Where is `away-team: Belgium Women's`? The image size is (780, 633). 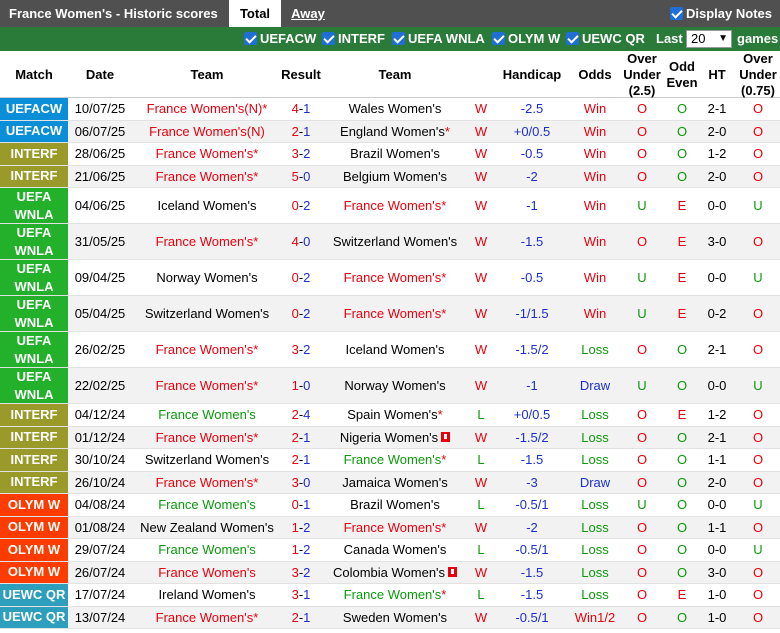
away-team: Belgium Women's is located at coordinates (395, 177).